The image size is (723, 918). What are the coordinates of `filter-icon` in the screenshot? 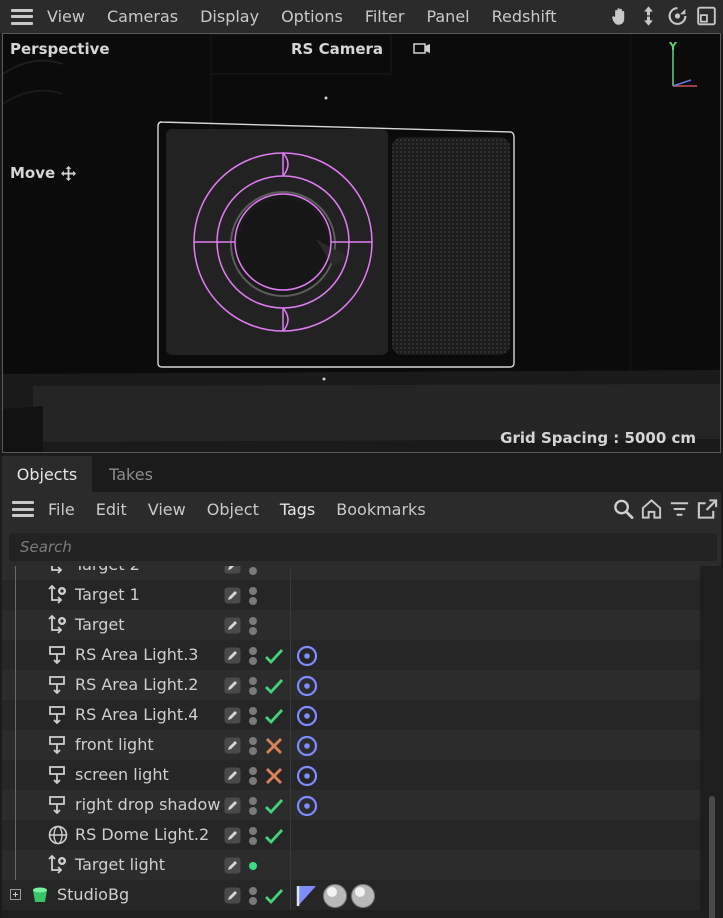 It's located at (679, 509).